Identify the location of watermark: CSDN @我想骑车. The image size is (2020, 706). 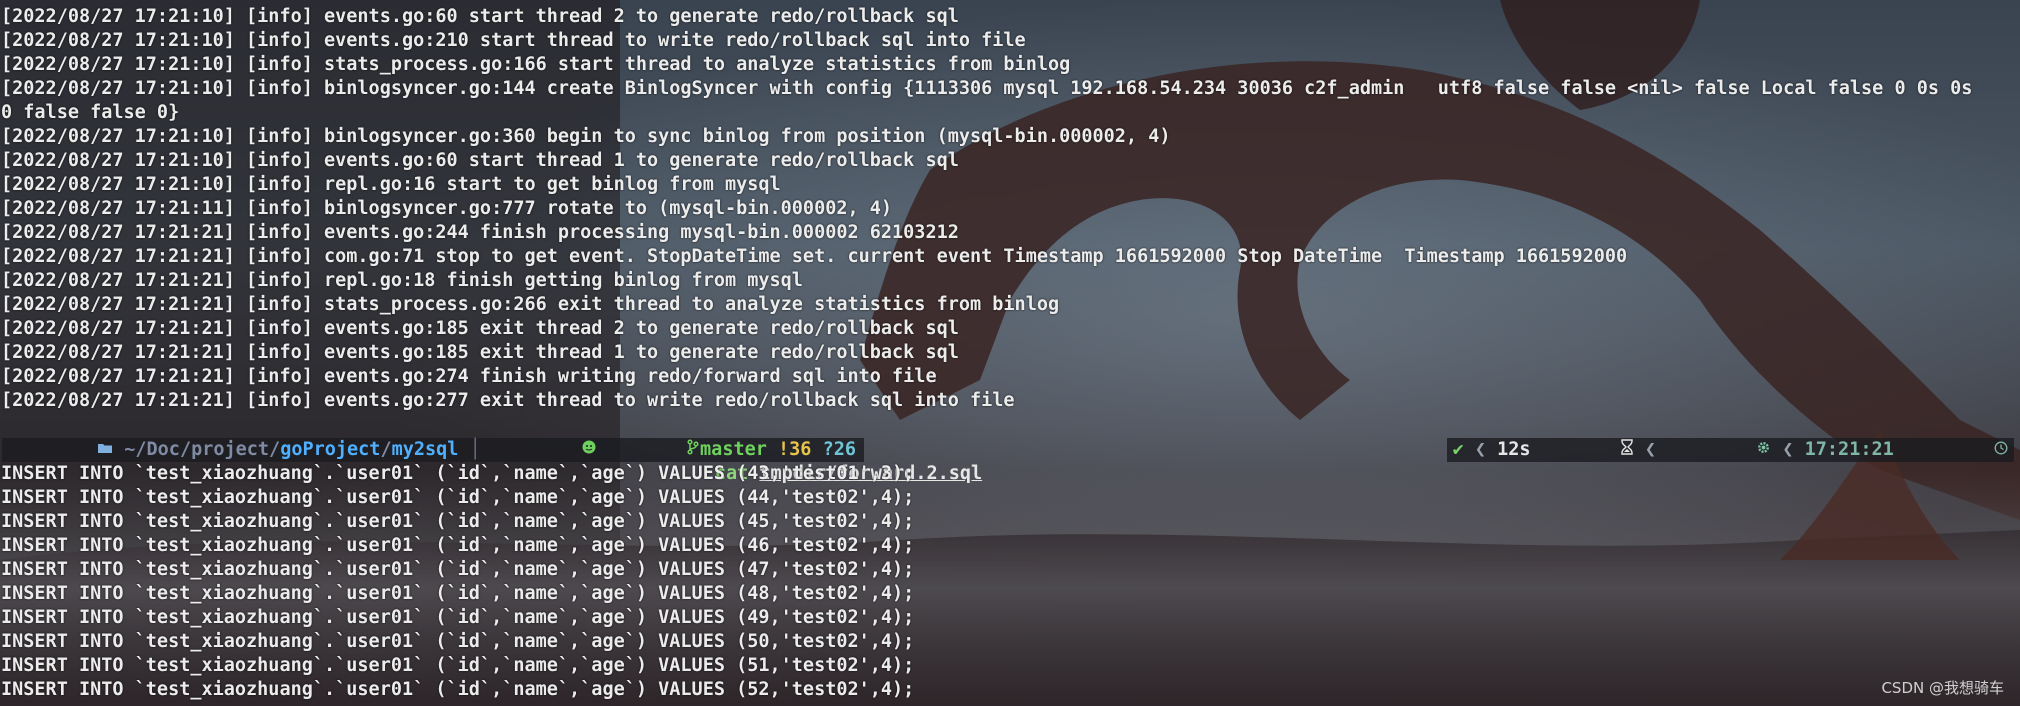
(1942, 688).